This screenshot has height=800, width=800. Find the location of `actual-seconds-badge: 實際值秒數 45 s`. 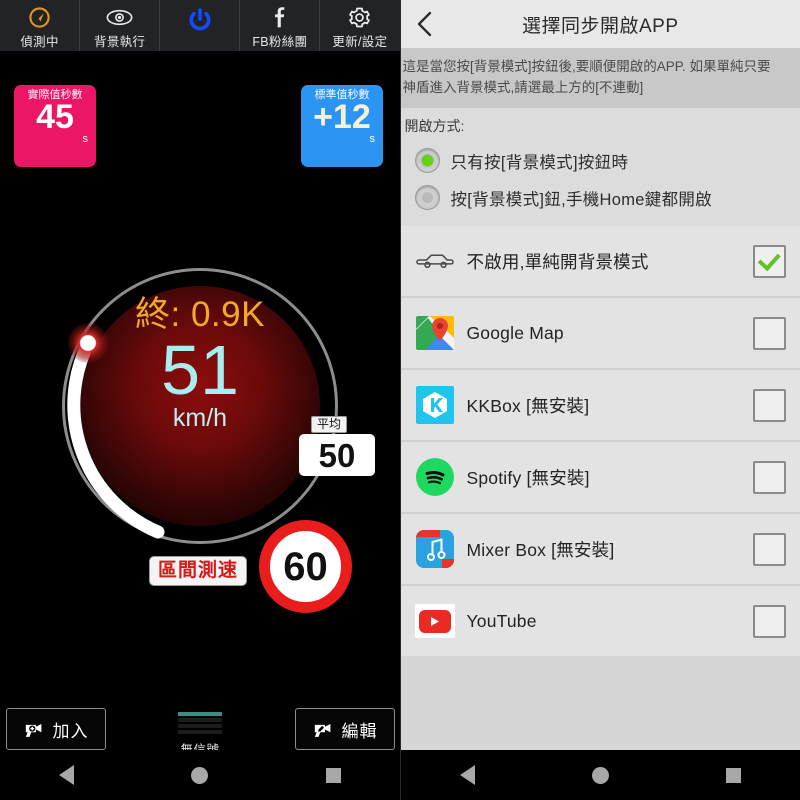

actual-seconds-badge: 實際值秒數 45 s is located at coordinates (55, 126).